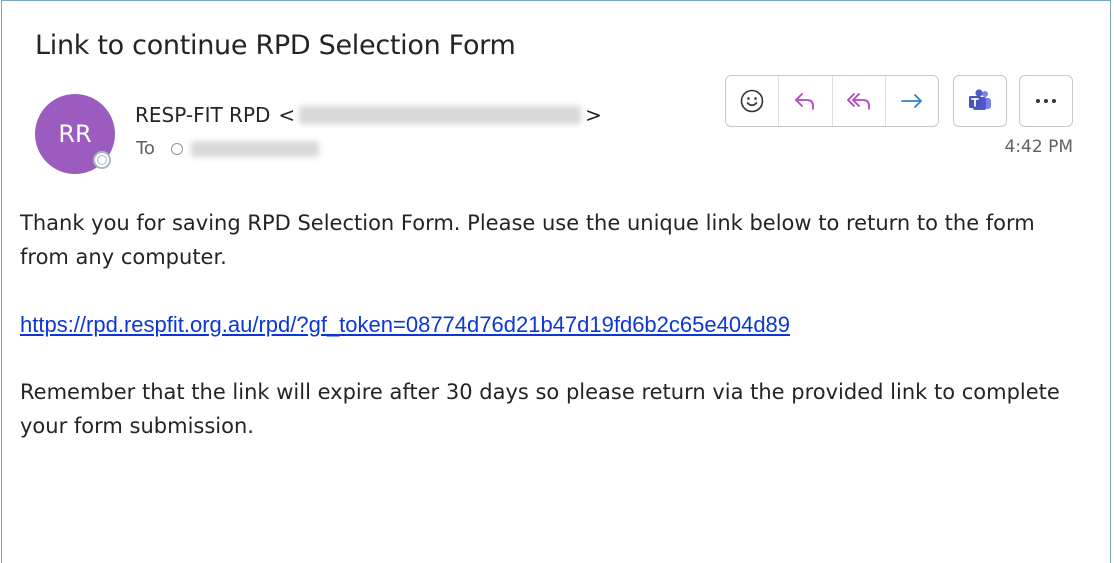 The width and height of the screenshot is (1114, 563). I want to click on sender-line: RESP-FIT RPD < >, so click(368, 115).